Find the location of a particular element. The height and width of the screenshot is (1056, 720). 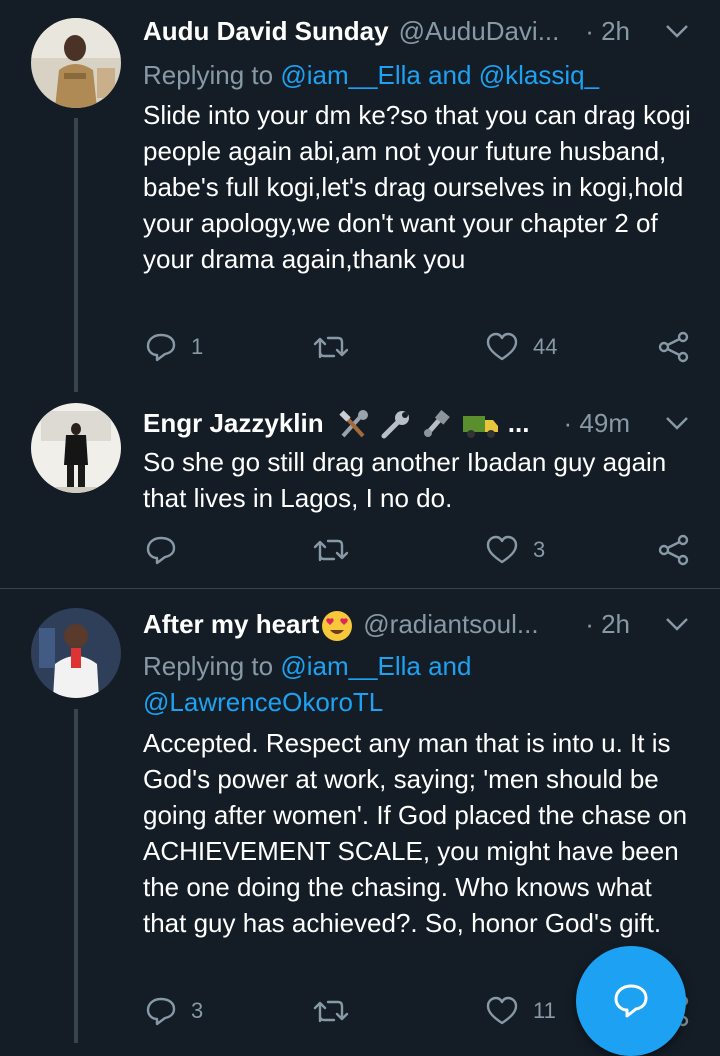

compose-icon is located at coordinates (631, 1001).